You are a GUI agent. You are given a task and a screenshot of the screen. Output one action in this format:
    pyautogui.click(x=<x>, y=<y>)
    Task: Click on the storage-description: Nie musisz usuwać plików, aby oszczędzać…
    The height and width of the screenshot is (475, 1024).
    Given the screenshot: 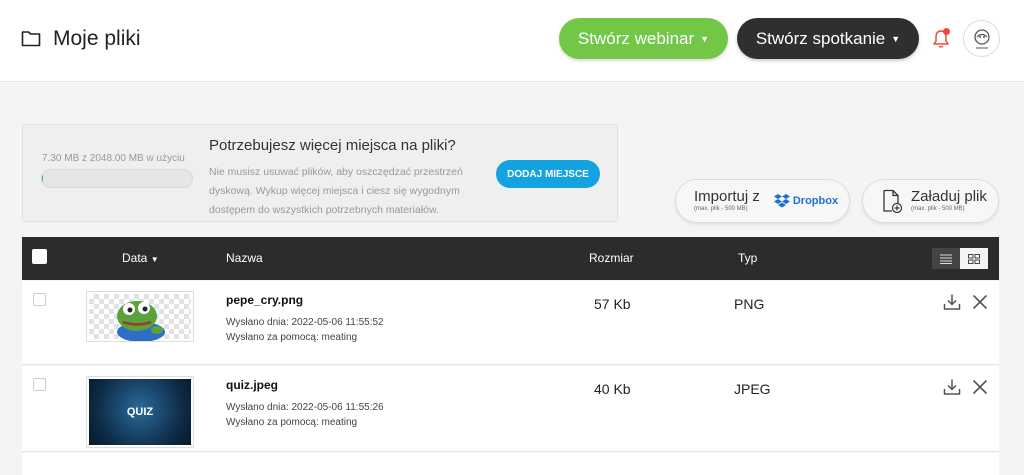 What is the action you would take?
    pyautogui.click(x=336, y=191)
    